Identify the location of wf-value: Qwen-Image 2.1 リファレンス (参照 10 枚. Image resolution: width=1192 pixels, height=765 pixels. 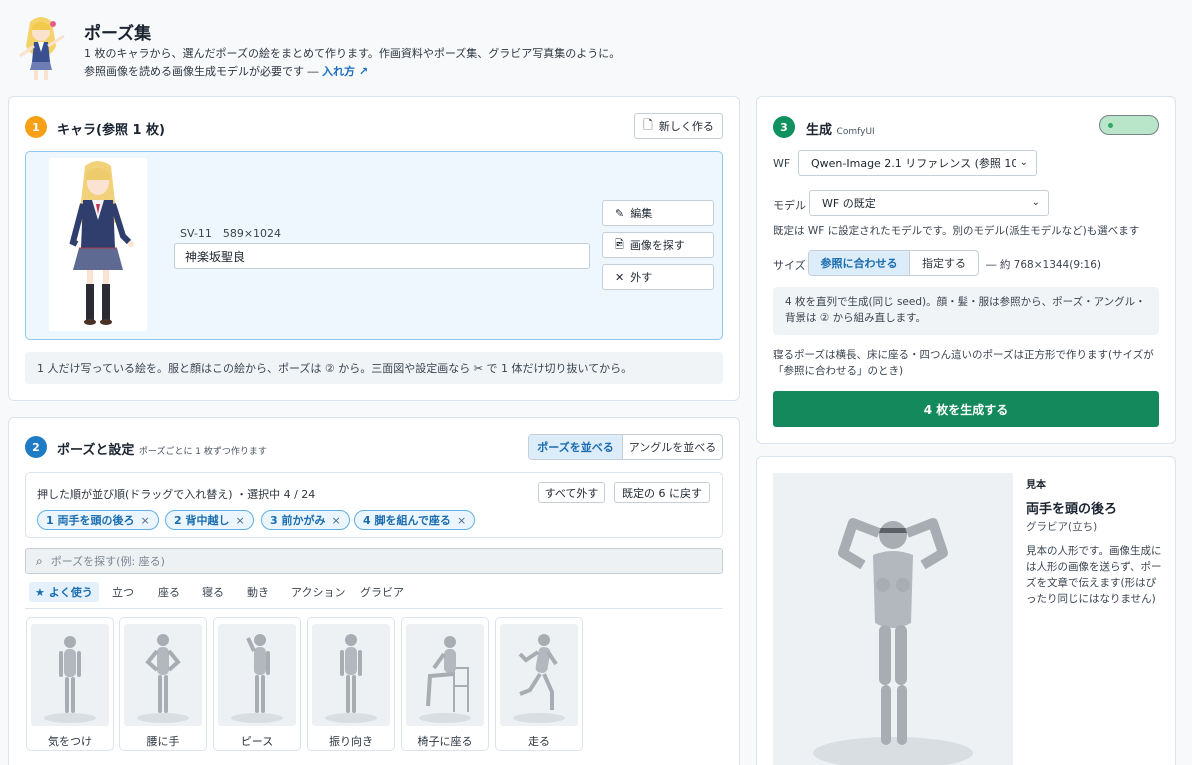
(913, 163).